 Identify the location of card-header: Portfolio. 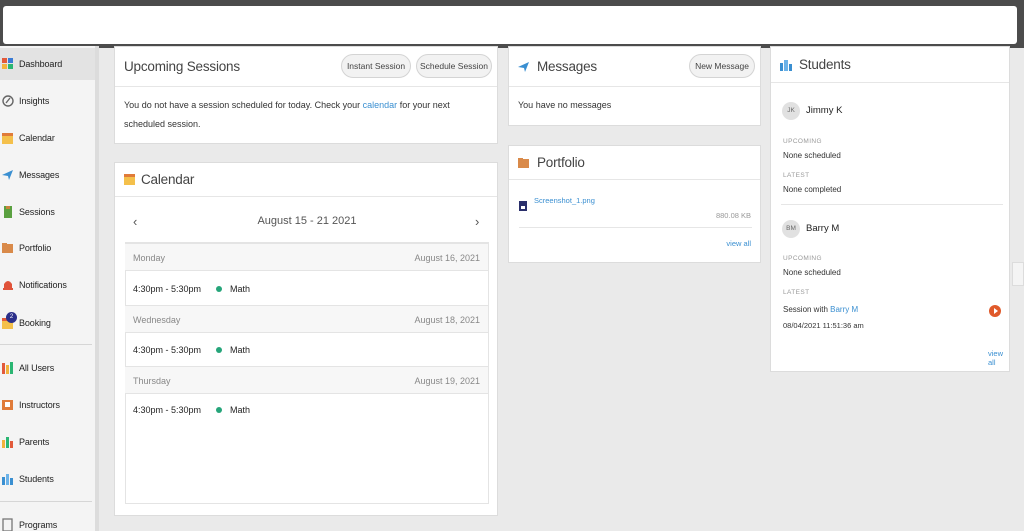
(634, 163).